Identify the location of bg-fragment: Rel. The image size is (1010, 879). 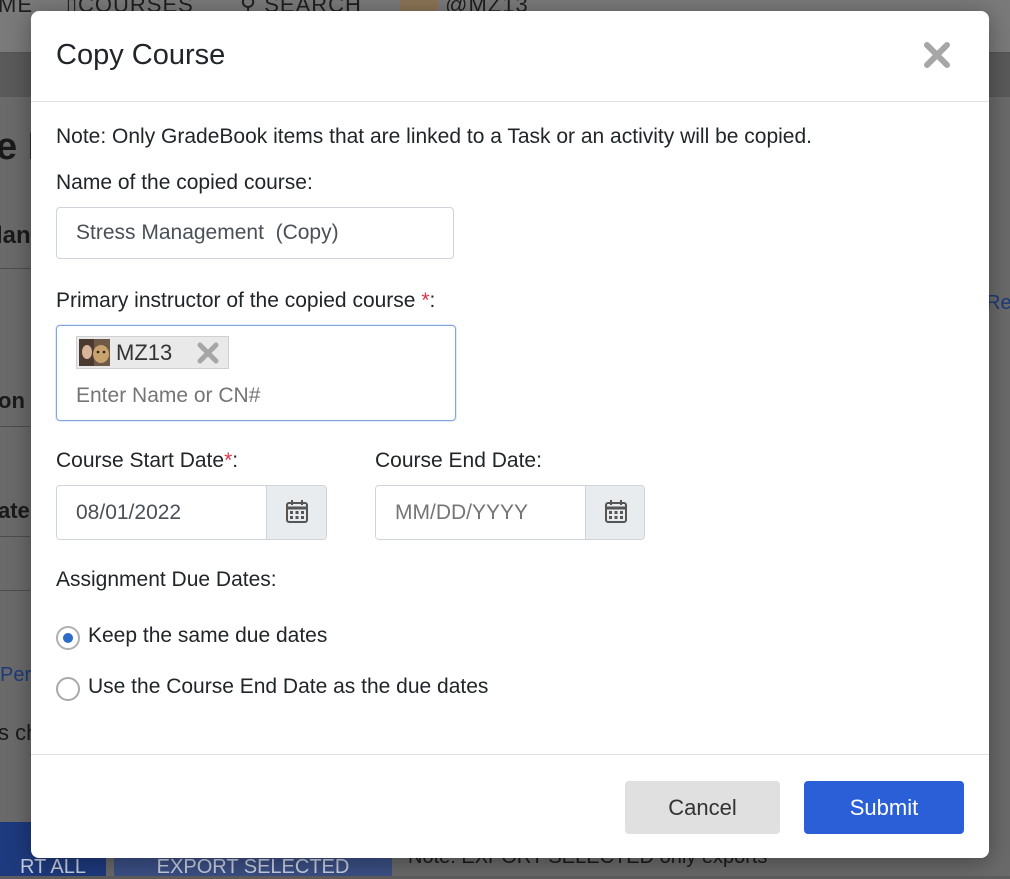
(998, 303).